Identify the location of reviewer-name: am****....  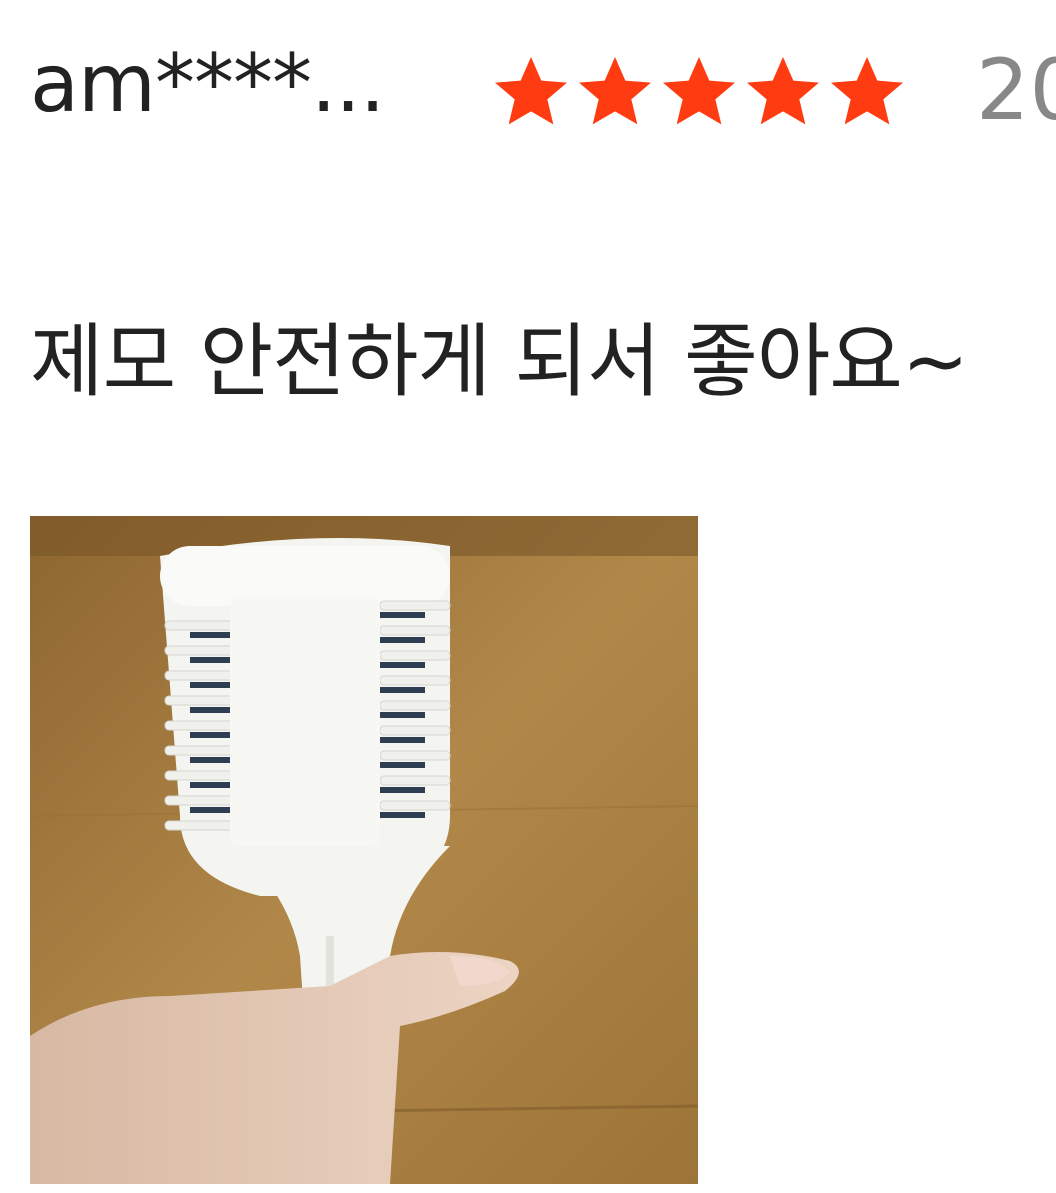
(207, 83).